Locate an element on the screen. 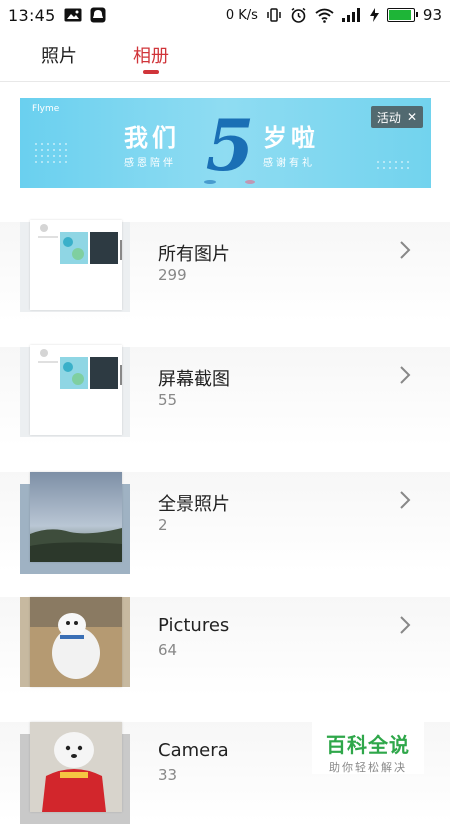  banner-title-right: 岁啦 is located at coordinates (291, 138).